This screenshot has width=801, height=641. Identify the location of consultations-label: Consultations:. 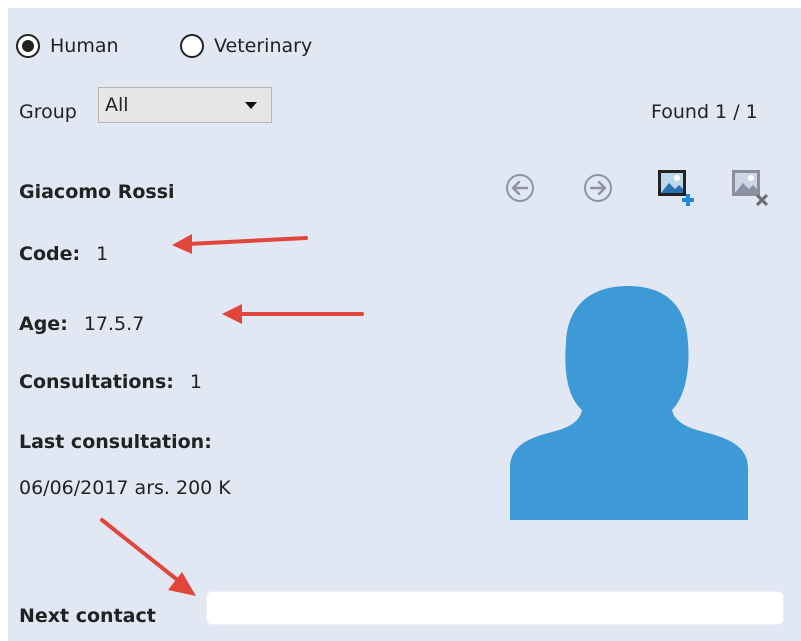
(96, 382).